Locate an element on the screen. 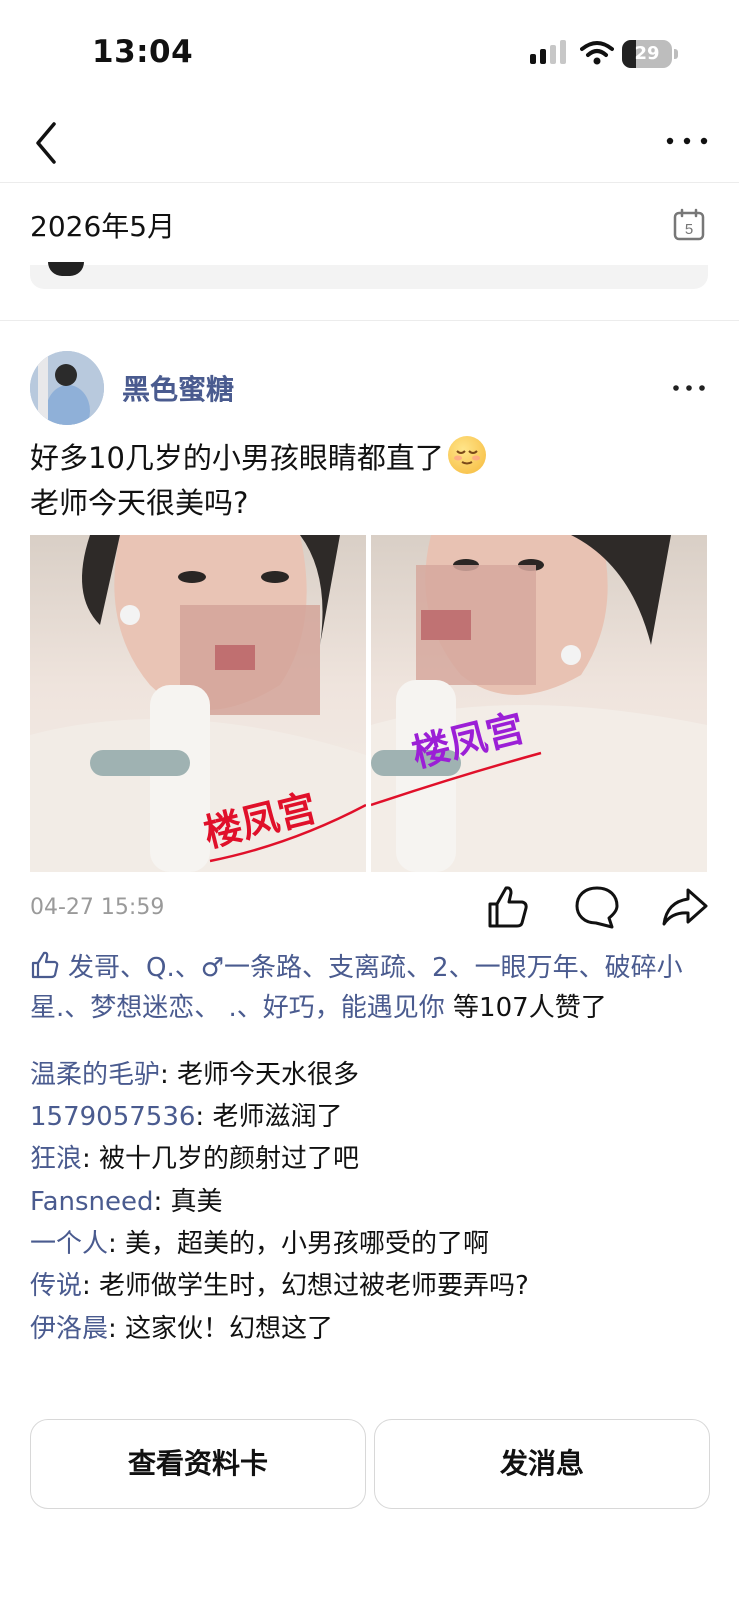 The width and height of the screenshot is (739, 1610). comment-item: 狂浪: 被十几岁的颜射过了吧 is located at coordinates (194, 1159).